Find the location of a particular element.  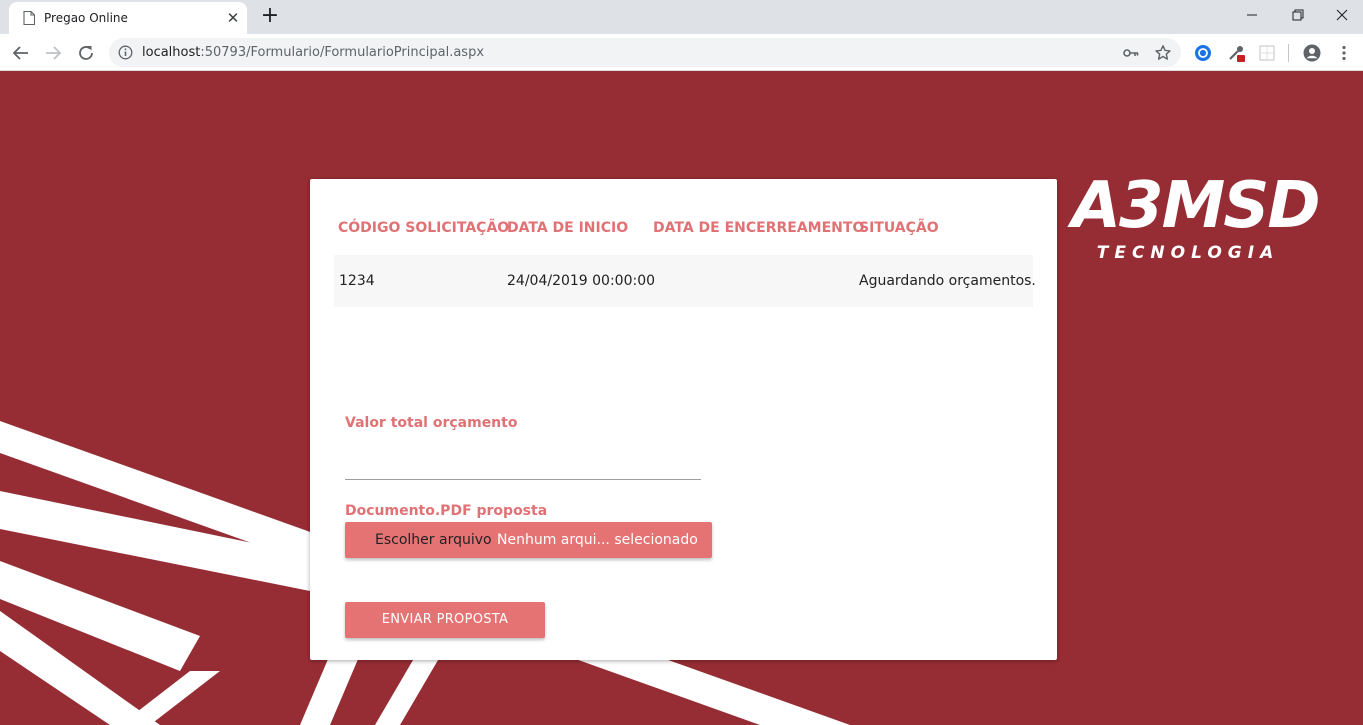

restore-icon is located at coordinates (1298, 15).